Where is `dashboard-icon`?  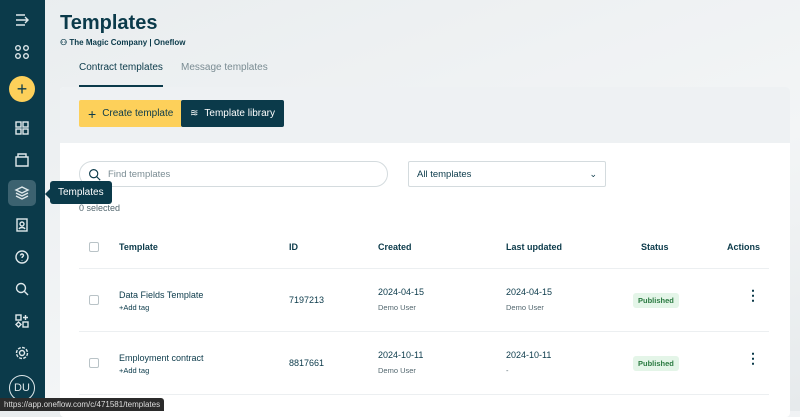
dashboard-icon is located at coordinates (22, 128).